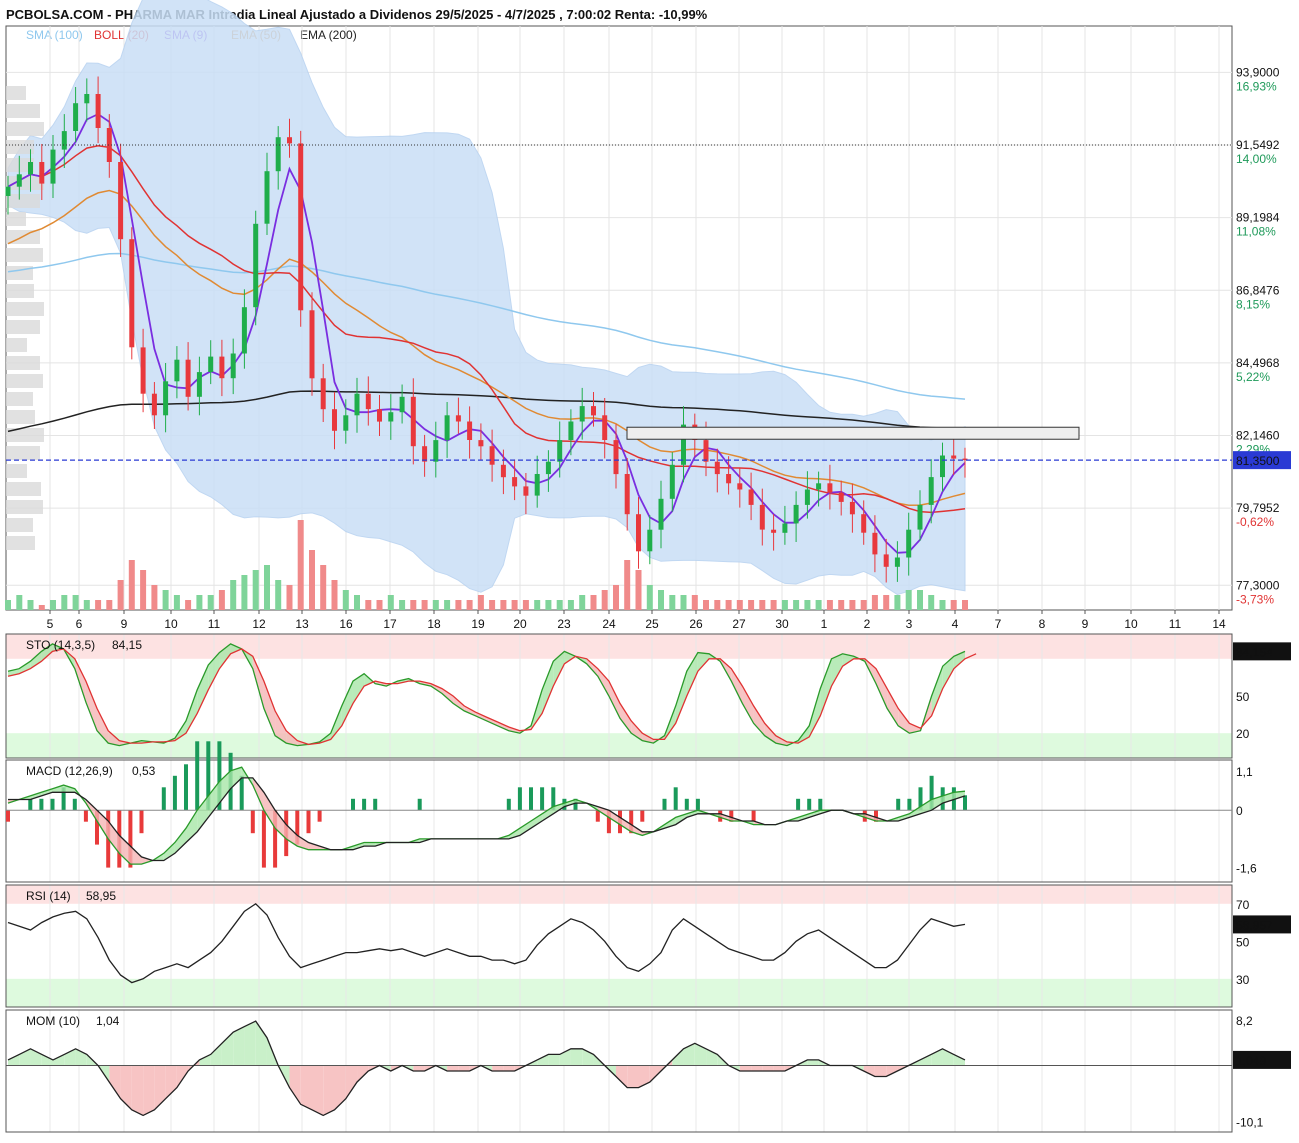  I want to click on x-label-17: 30, so click(782, 624).